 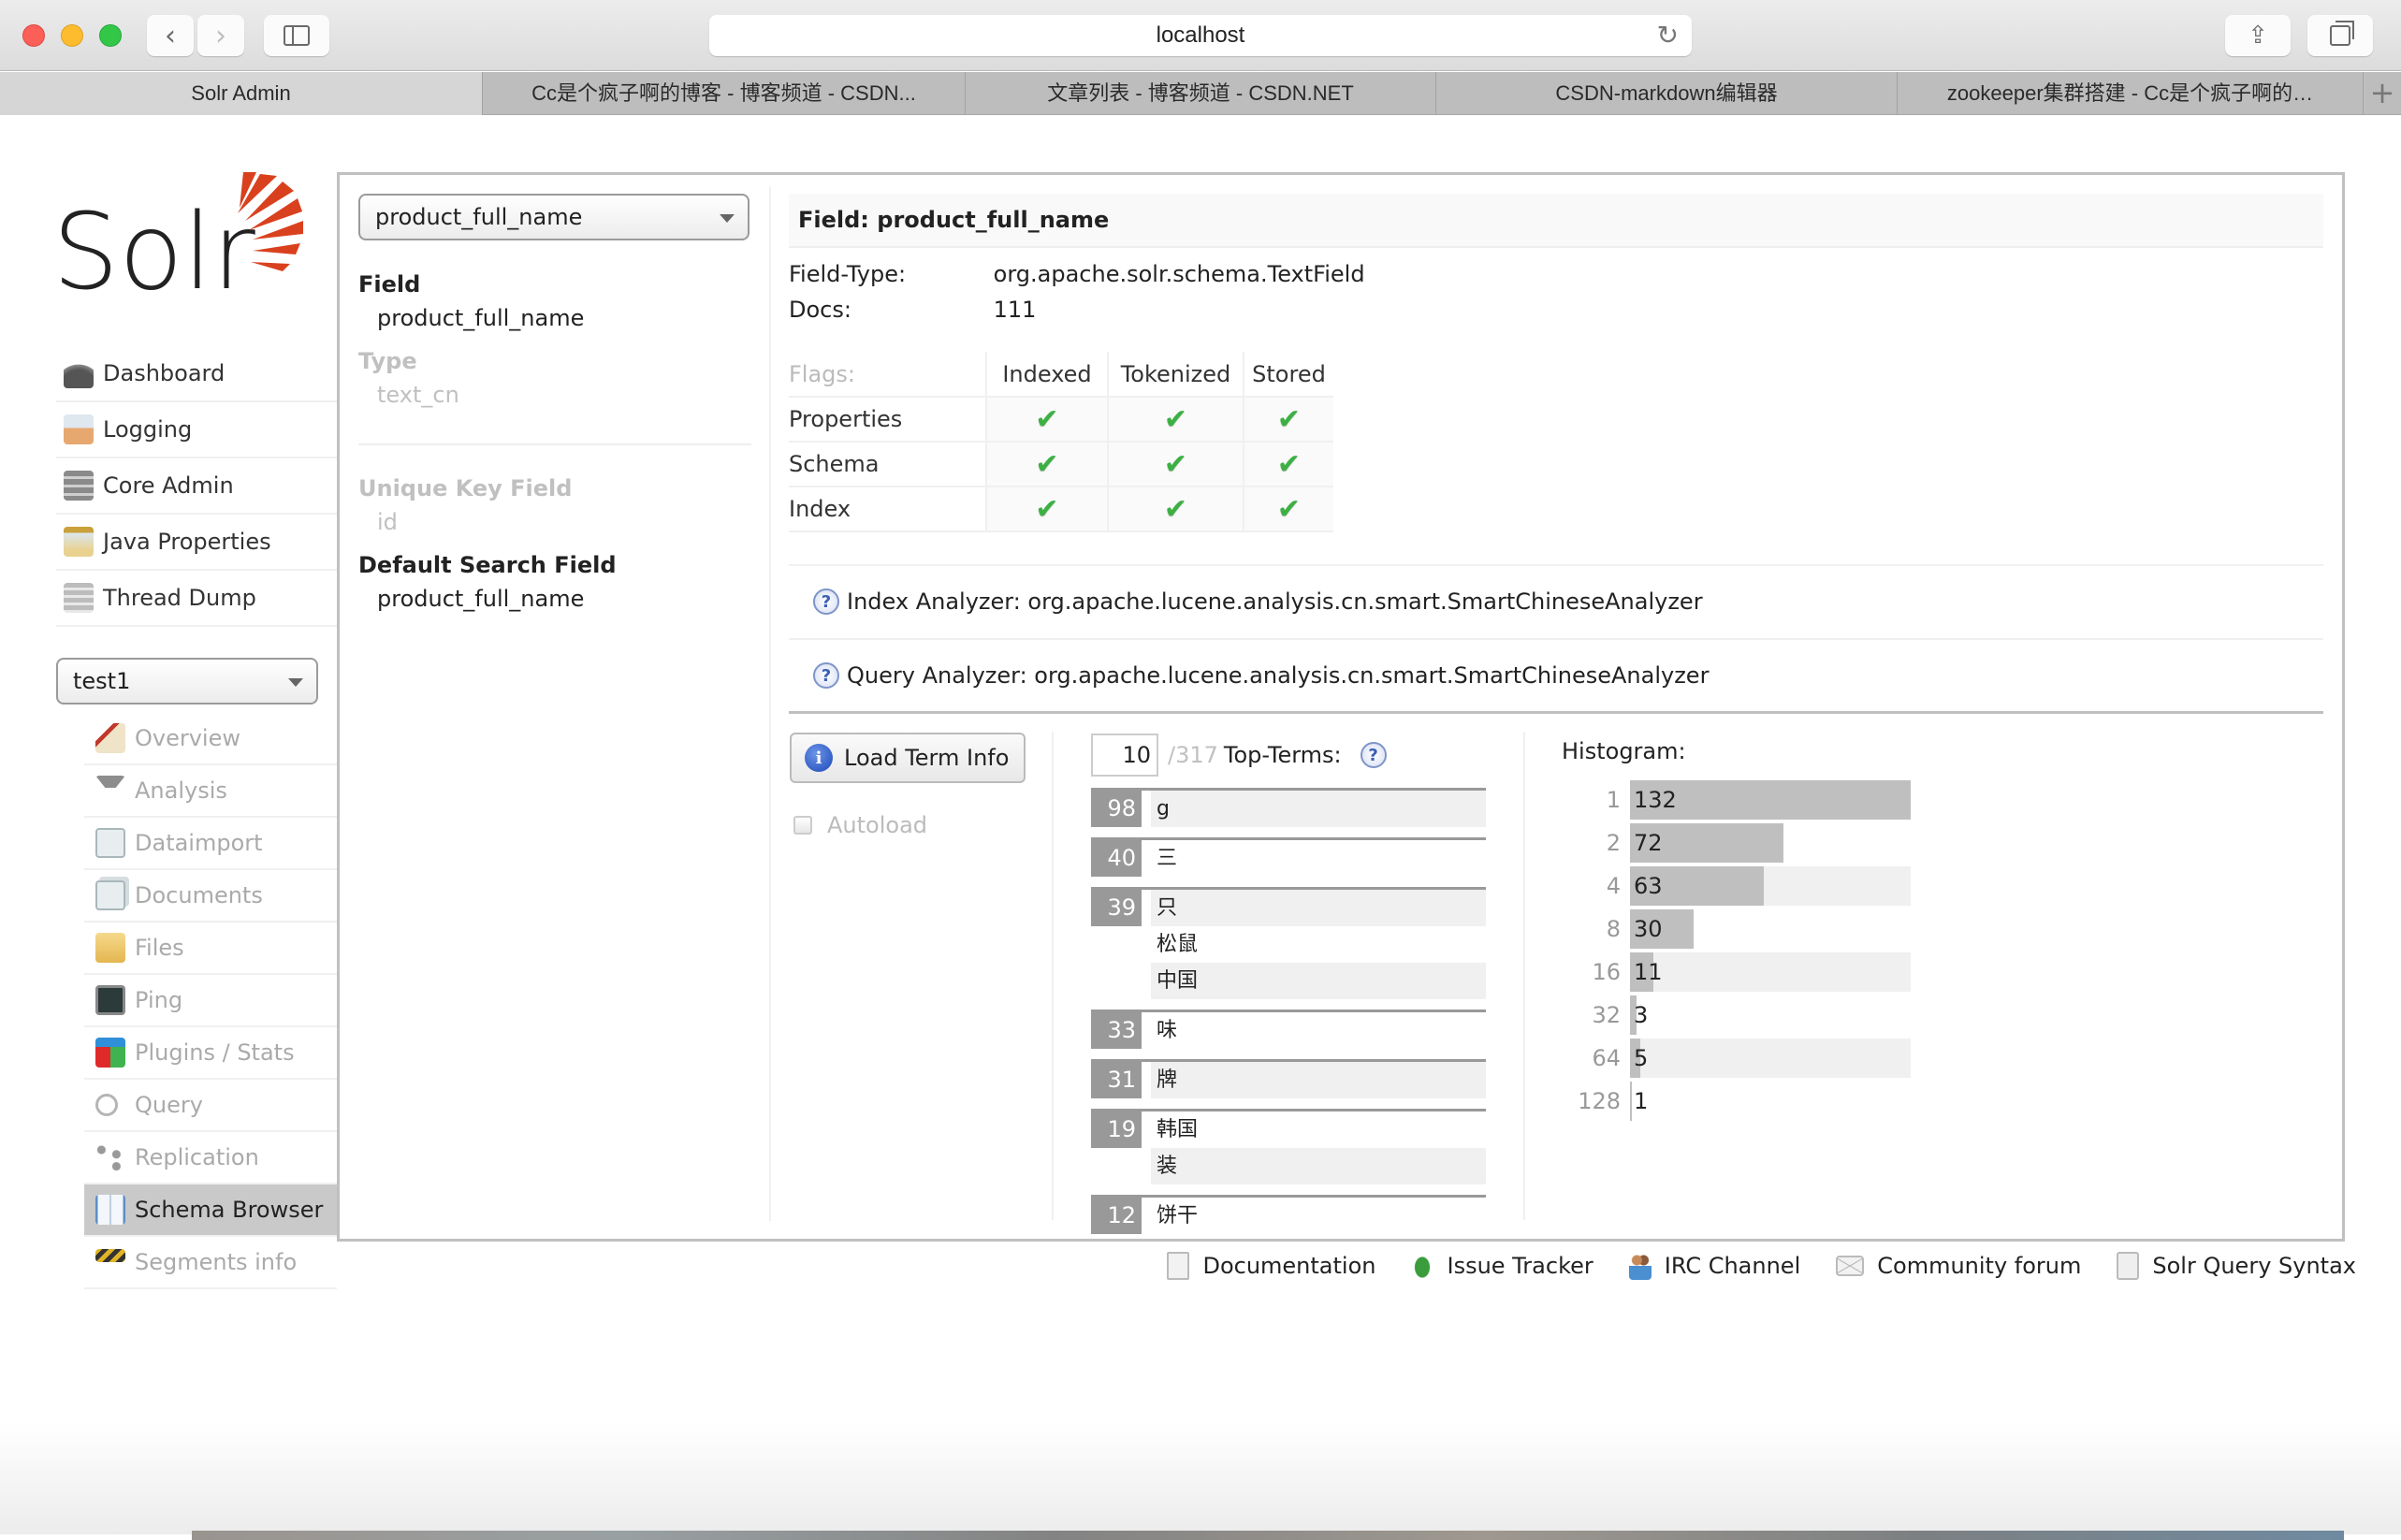 What do you see at coordinates (1201, 36) in the screenshot?
I see `address-bar: localhost ↻` at bounding box center [1201, 36].